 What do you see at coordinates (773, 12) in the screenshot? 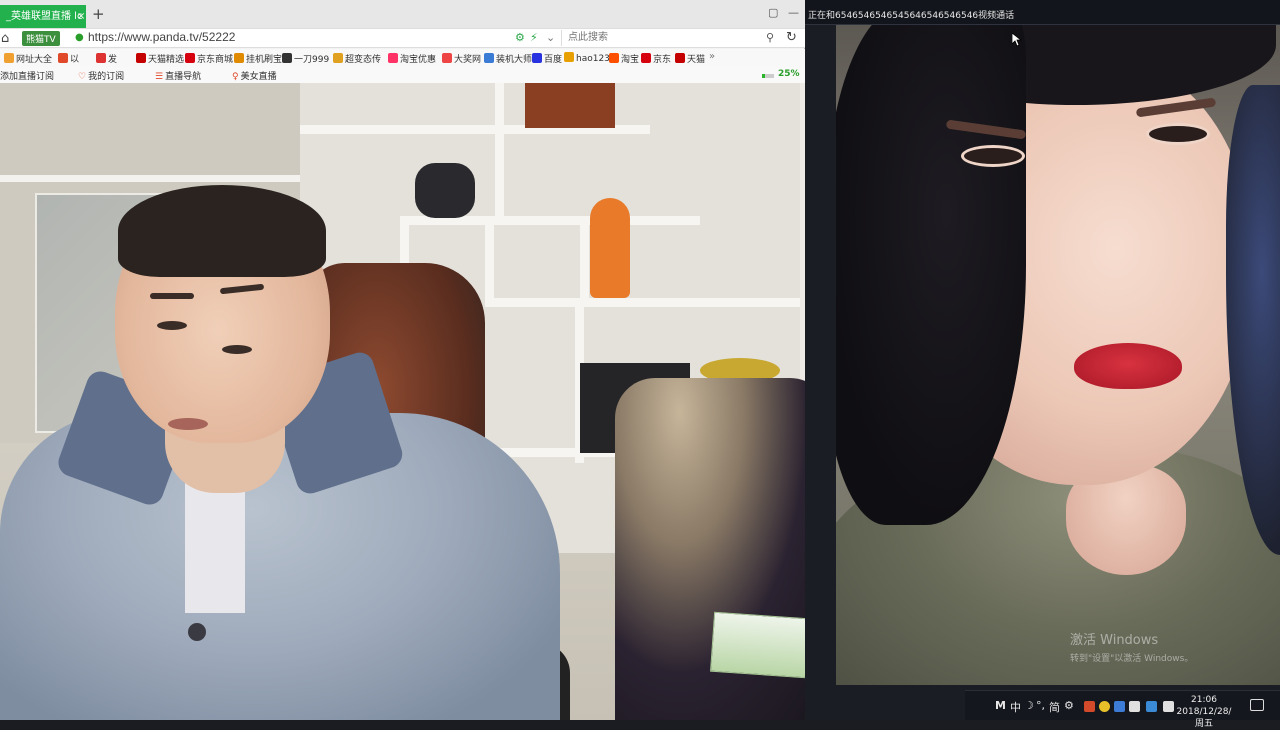
I see `restore-window-icon: ▢` at bounding box center [773, 12].